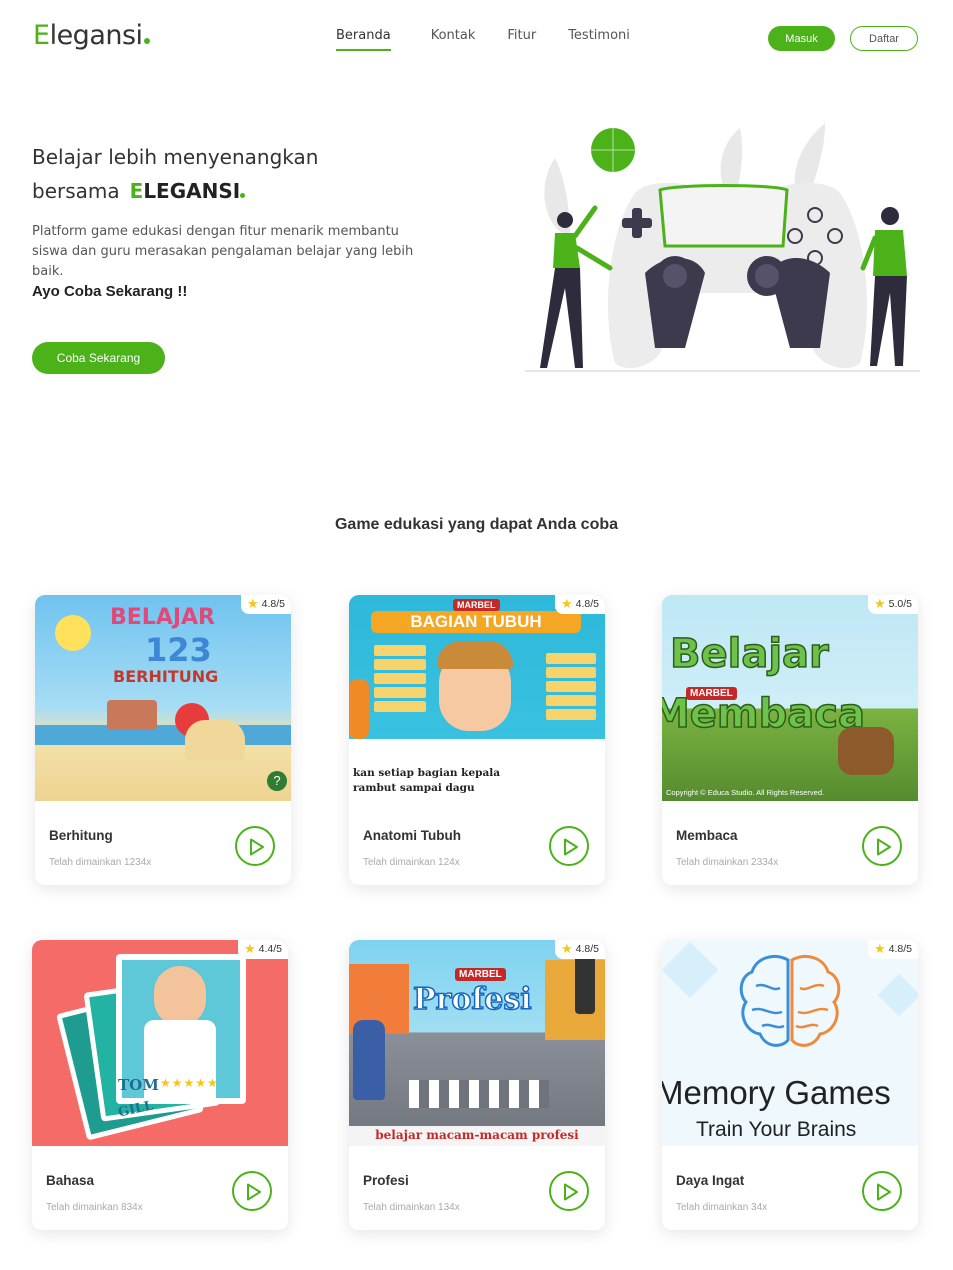  What do you see at coordinates (707, 835) in the screenshot?
I see `game-title: Membaca` at bounding box center [707, 835].